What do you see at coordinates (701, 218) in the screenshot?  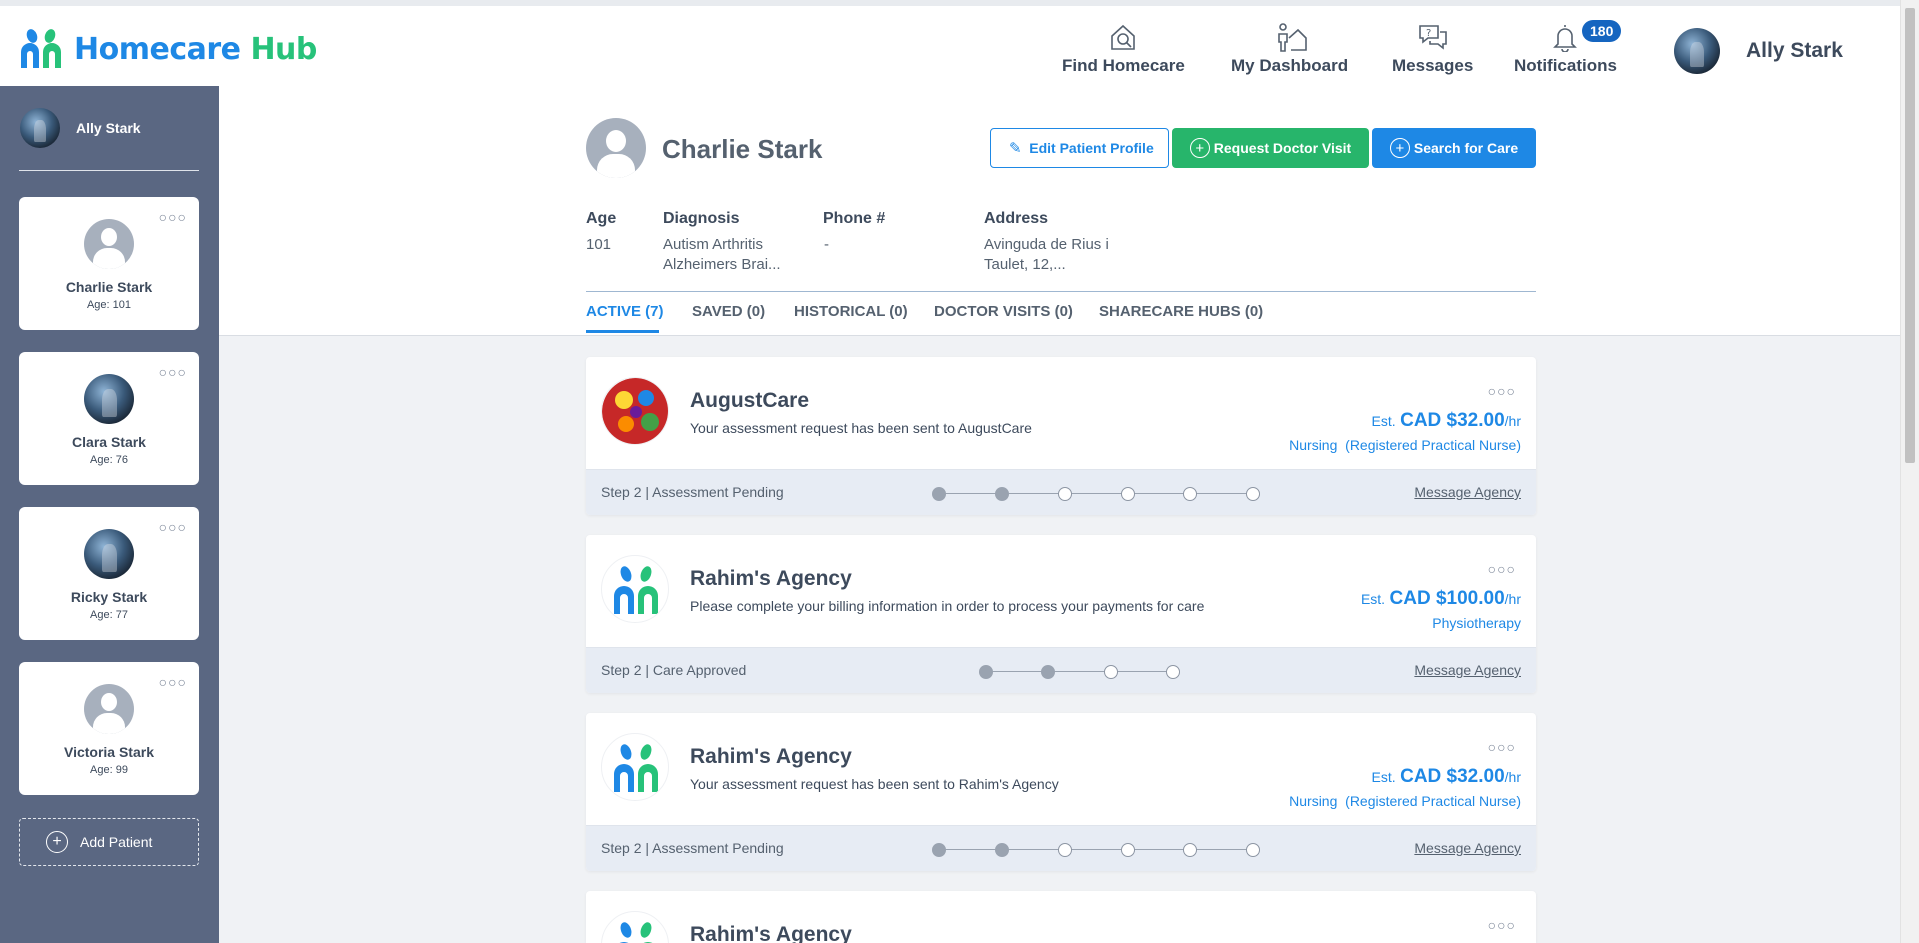 I see `diagnosis-label: Diagnosis` at bounding box center [701, 218].